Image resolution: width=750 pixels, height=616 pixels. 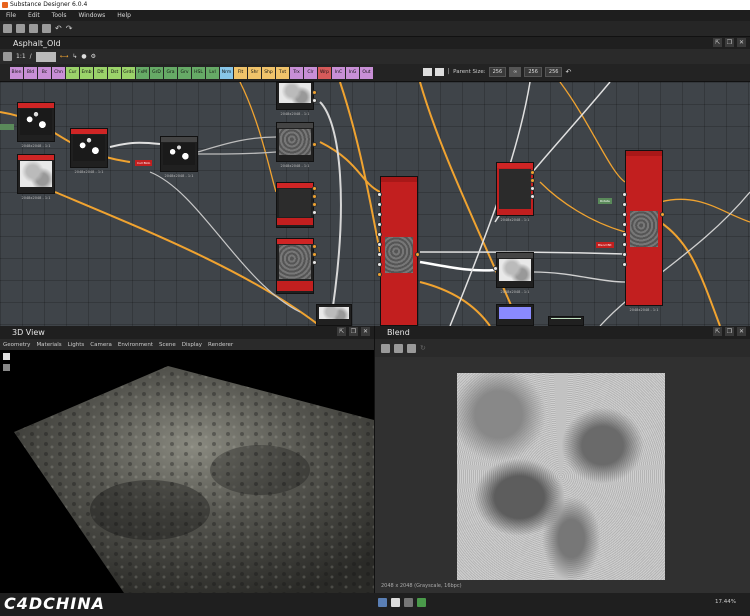 I want to click on small-node-b: Rotate, so click(x=605, y=201).